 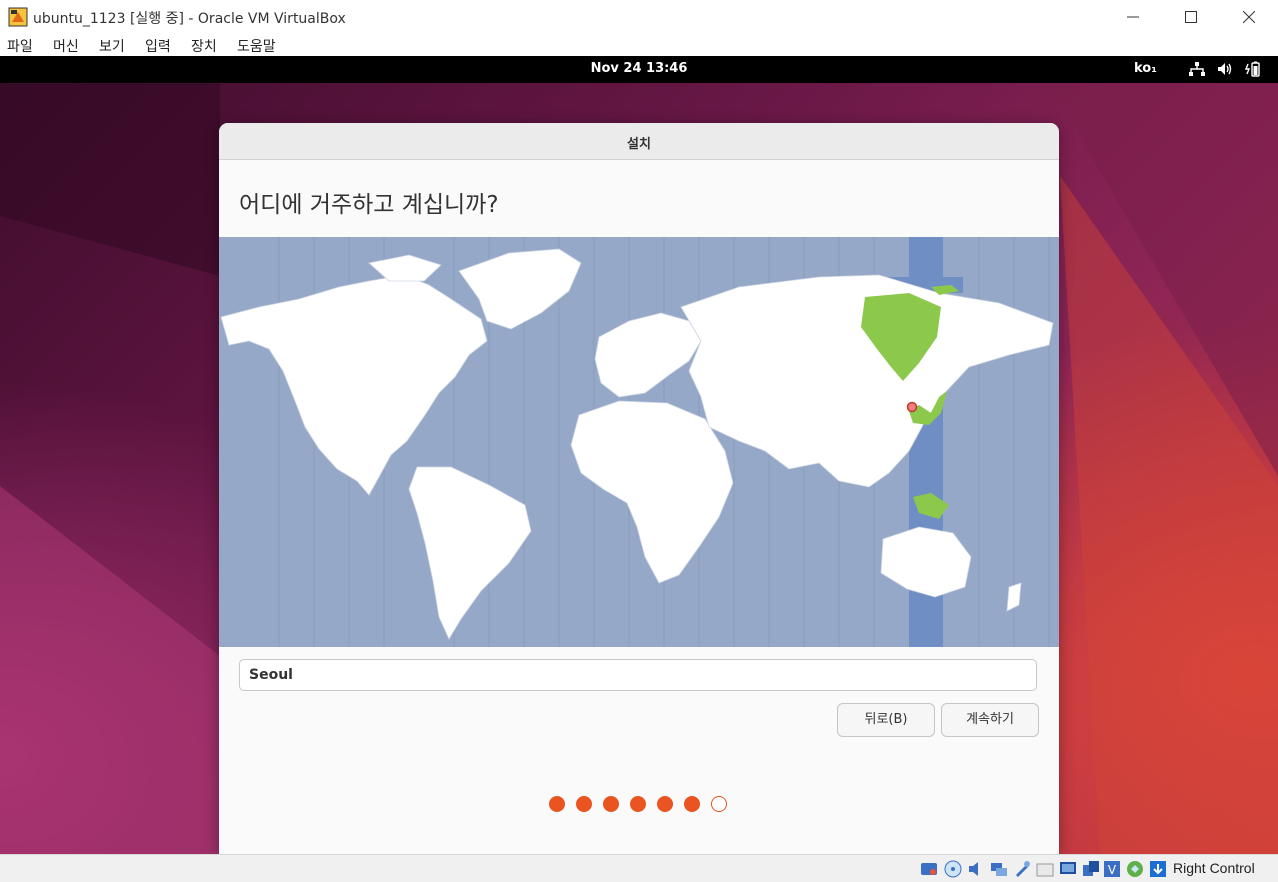 I want to click on dialog-header: 설치, so click(x=639, y=141).